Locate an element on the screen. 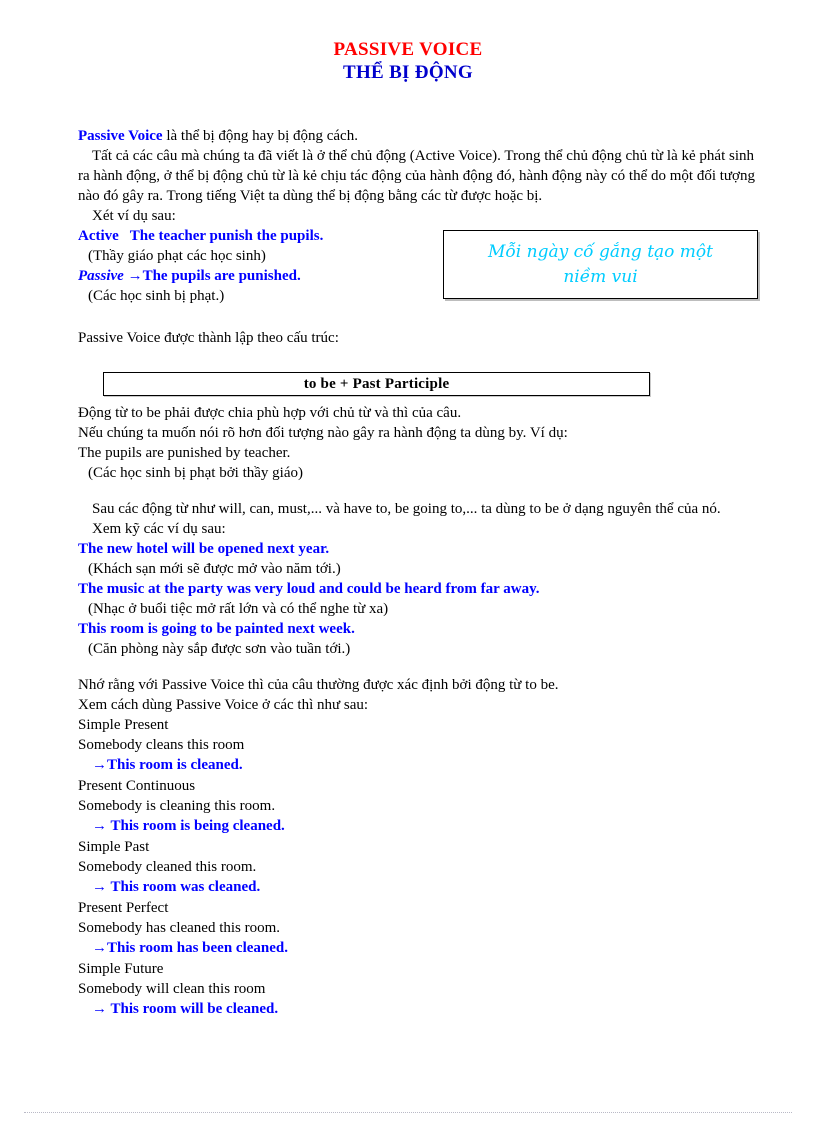 The width and height of the screenshot is (816, 1123). tense-passive-simple-future: → This room will be cleaned. is located at coordinates (423, 1009).